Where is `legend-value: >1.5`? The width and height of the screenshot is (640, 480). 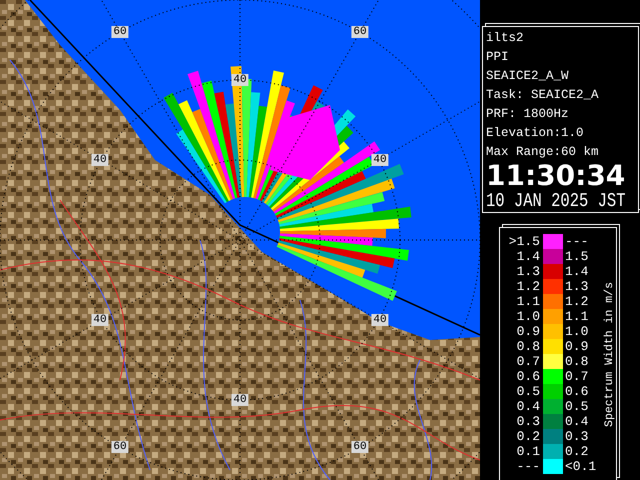 legend-value: >1.5 is located at coordinates (524, 241).